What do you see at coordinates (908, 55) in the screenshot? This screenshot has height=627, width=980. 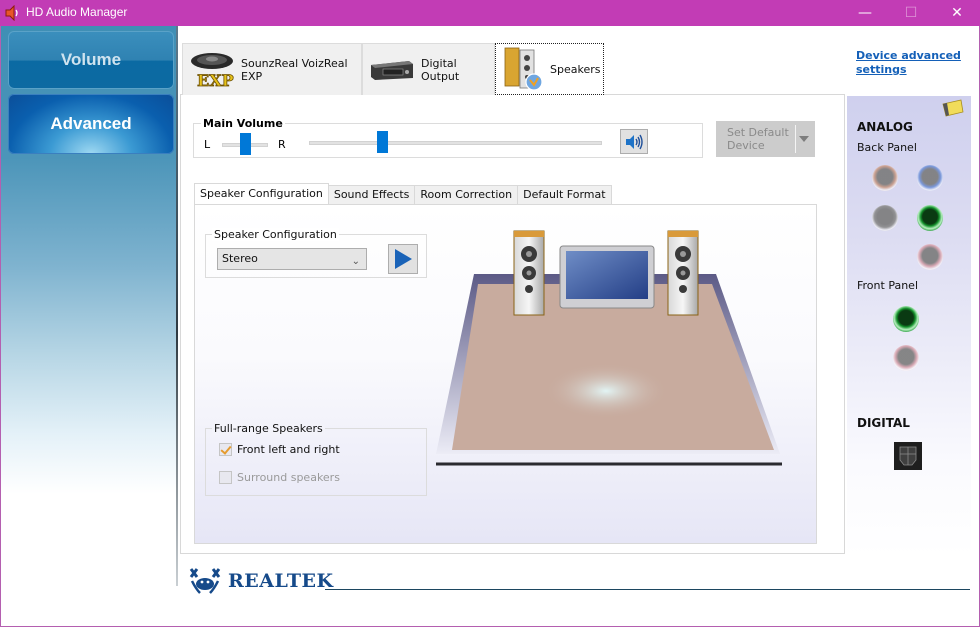 I see `link-text-line1: Device advanced` at bounding box center [908, 55].